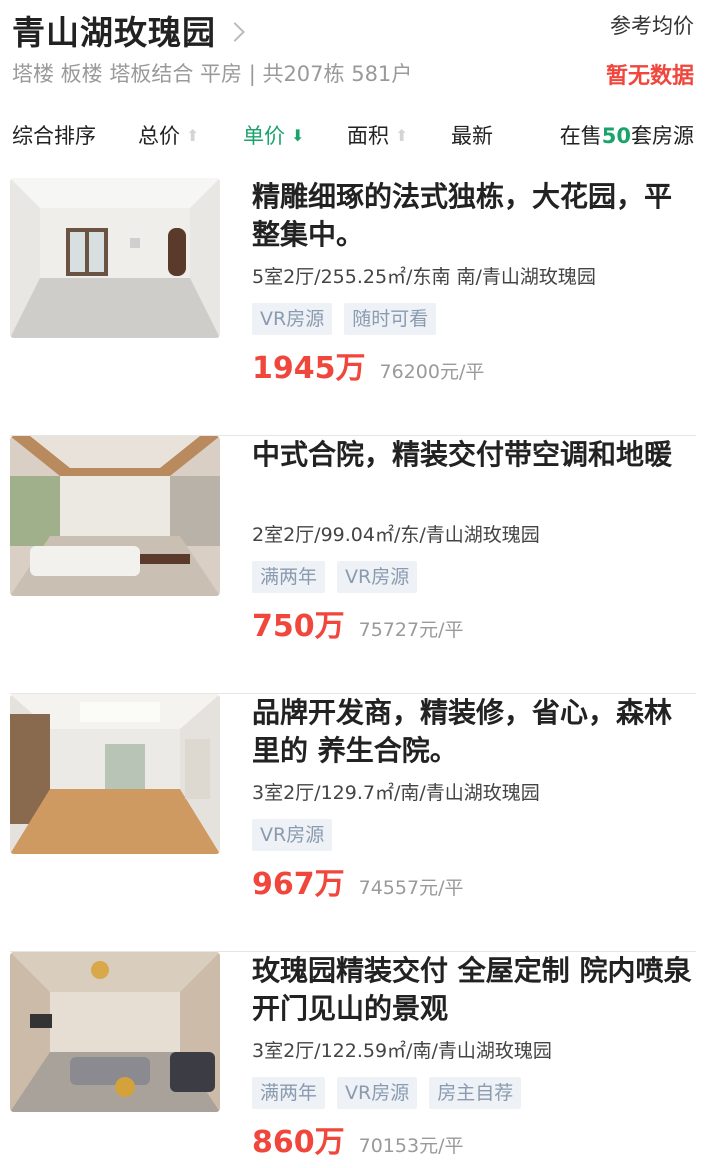 Image resolution: width=706 pixels, height=1168 pixels. What do you see at coordinates (264, 135) in the screenshot?
I see `sort-label: 单价` at bounding box center [264, 135].